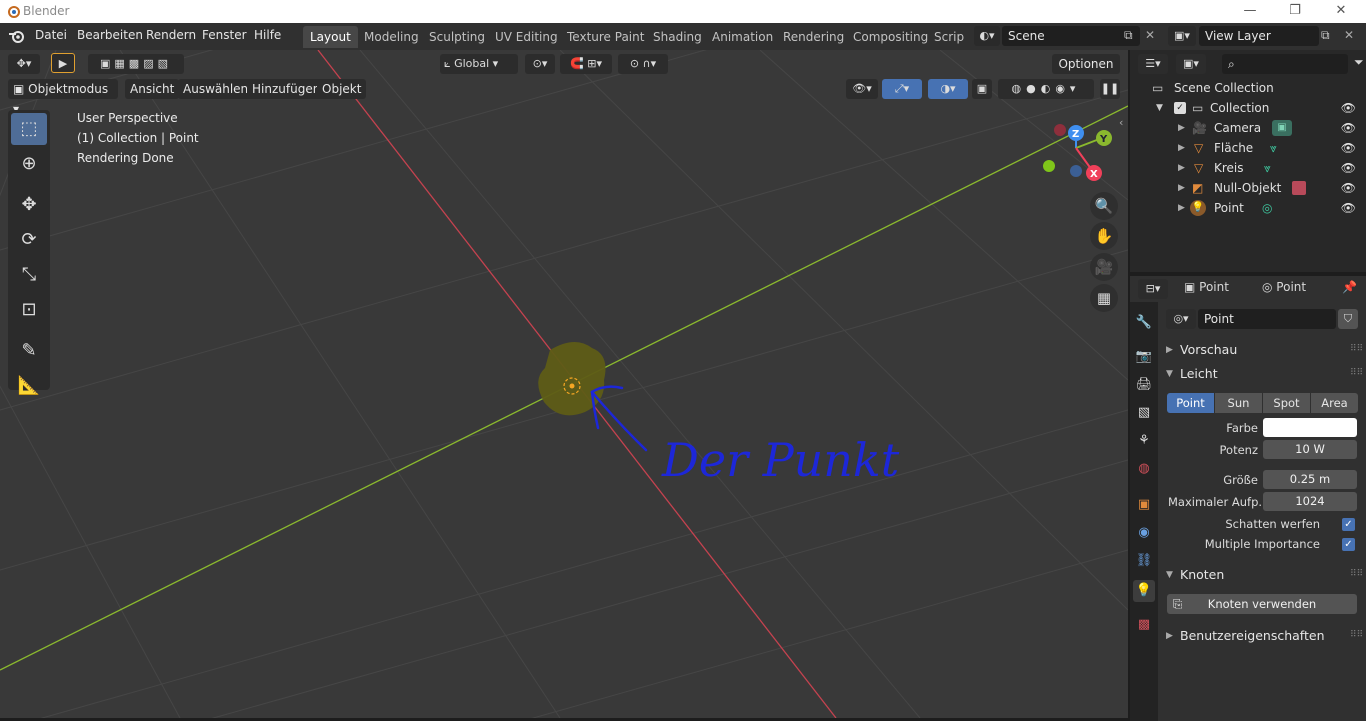 The image size is (1366, 721). I want to click on tab-layout: Layout, so click(330, 37).